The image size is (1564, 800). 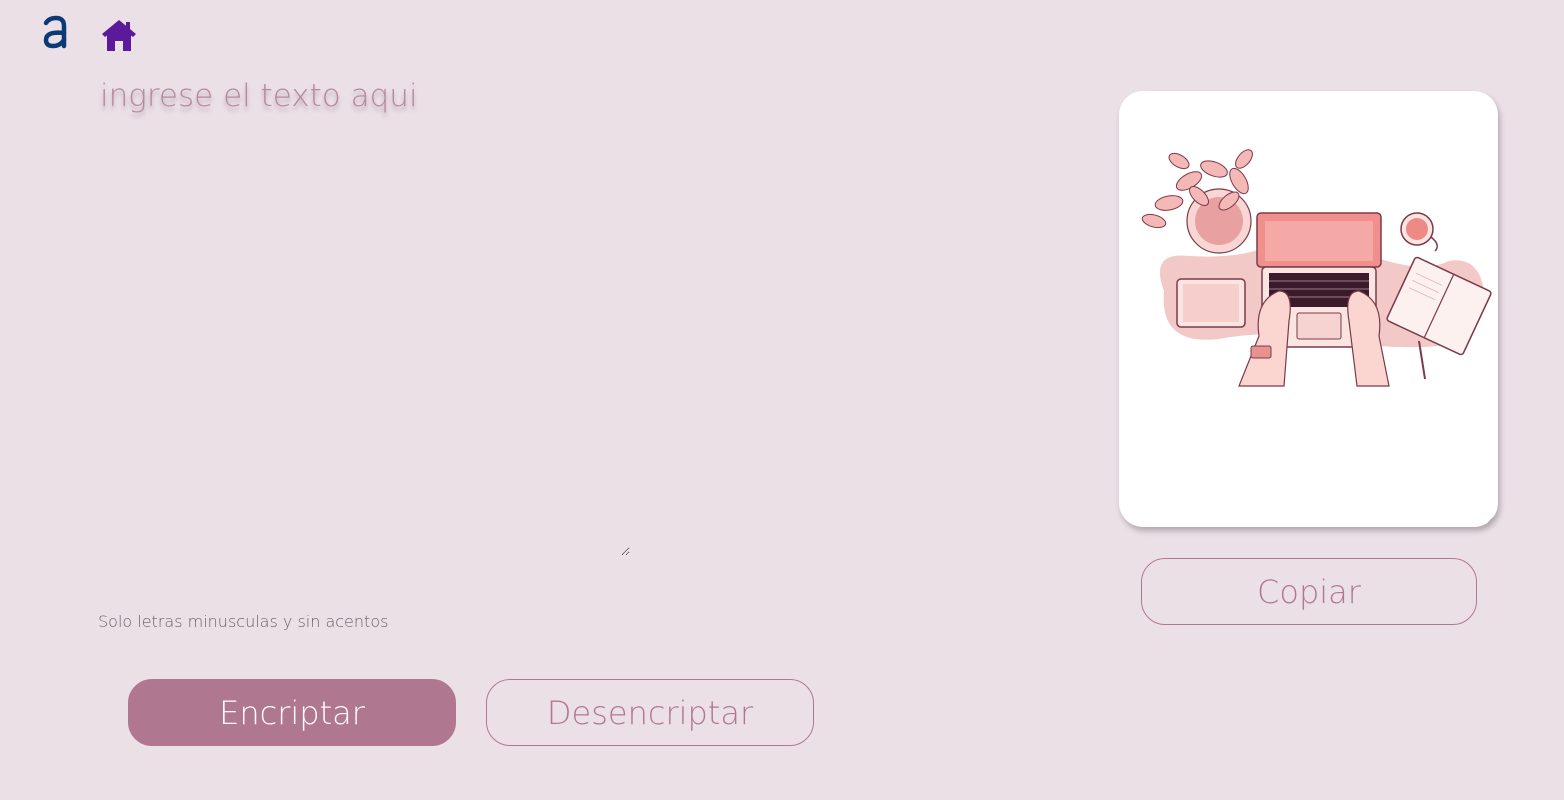 What do you see at coordinates (1309, 591) in the screenshot?
I see `copy-button: Copiar` at bounding box center [1309, 591].